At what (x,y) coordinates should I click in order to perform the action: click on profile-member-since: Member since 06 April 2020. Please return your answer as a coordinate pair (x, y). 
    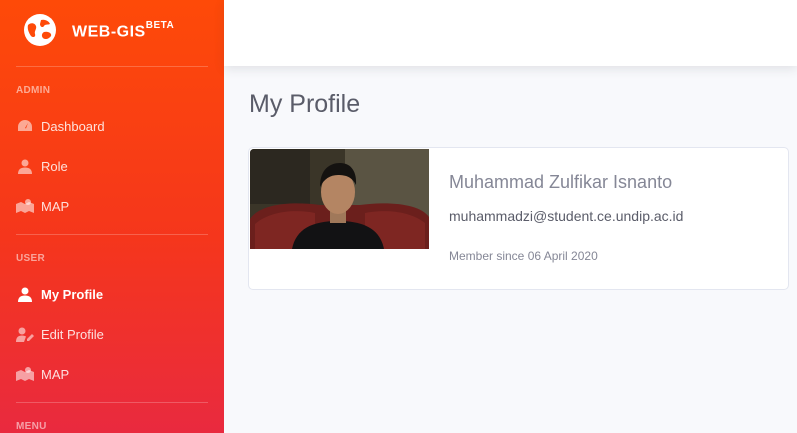
    Looking at the image, I should click on (523, 256).